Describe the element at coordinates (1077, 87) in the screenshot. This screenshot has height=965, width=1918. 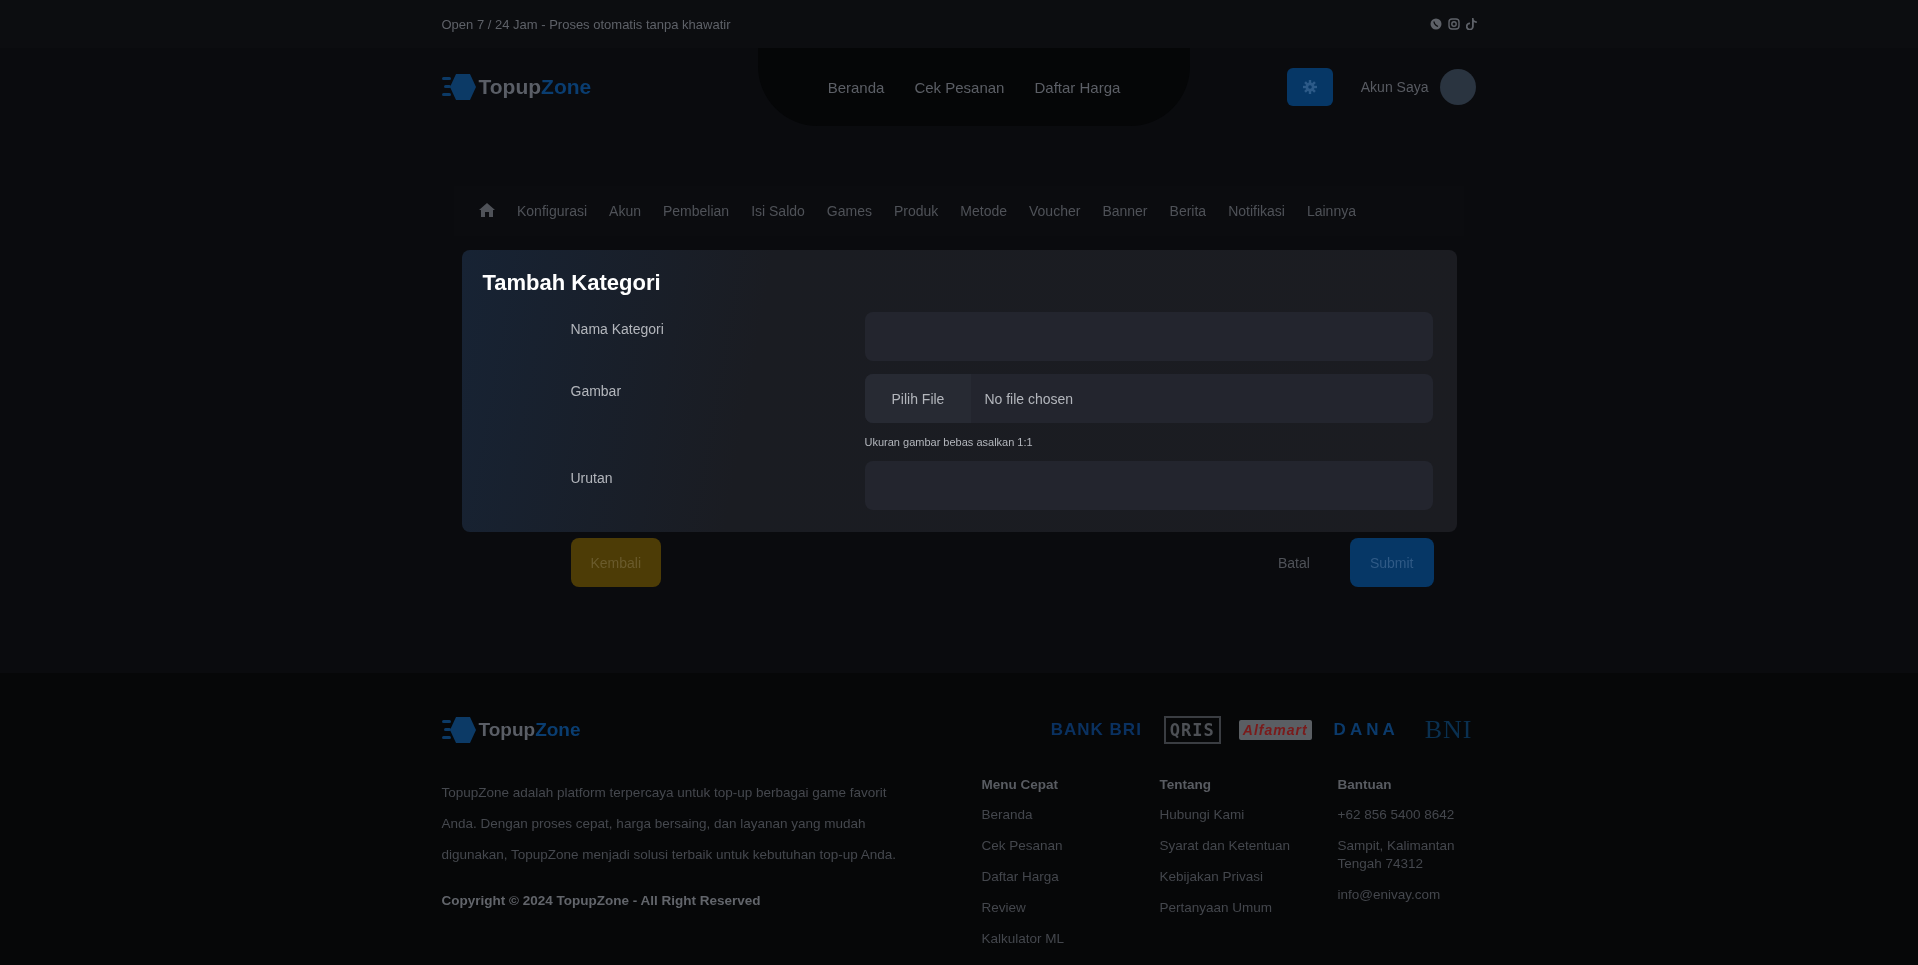
I see `nav-link: Daftar Harga` at that location.